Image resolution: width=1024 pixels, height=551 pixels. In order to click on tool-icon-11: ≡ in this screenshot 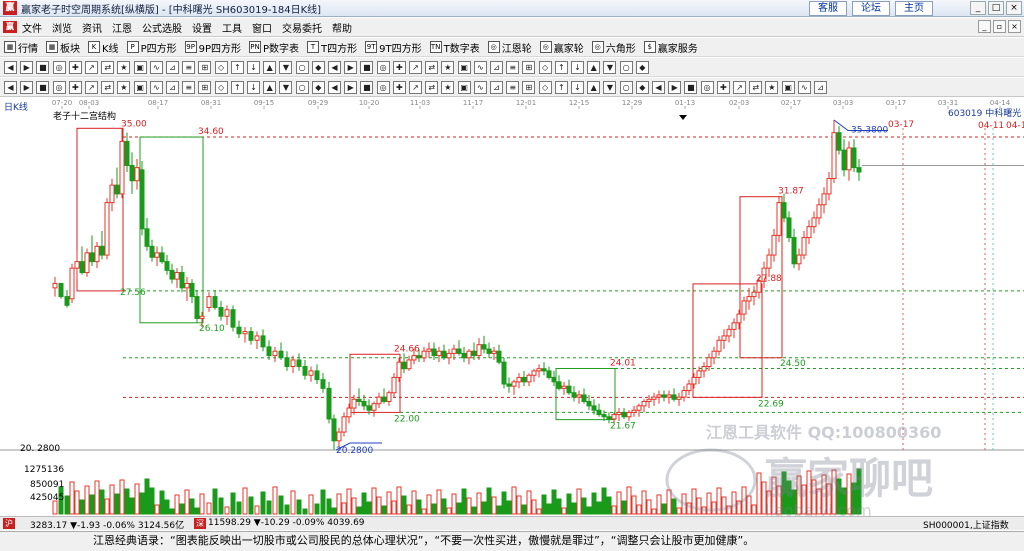, I will do `click(189, 87)`.